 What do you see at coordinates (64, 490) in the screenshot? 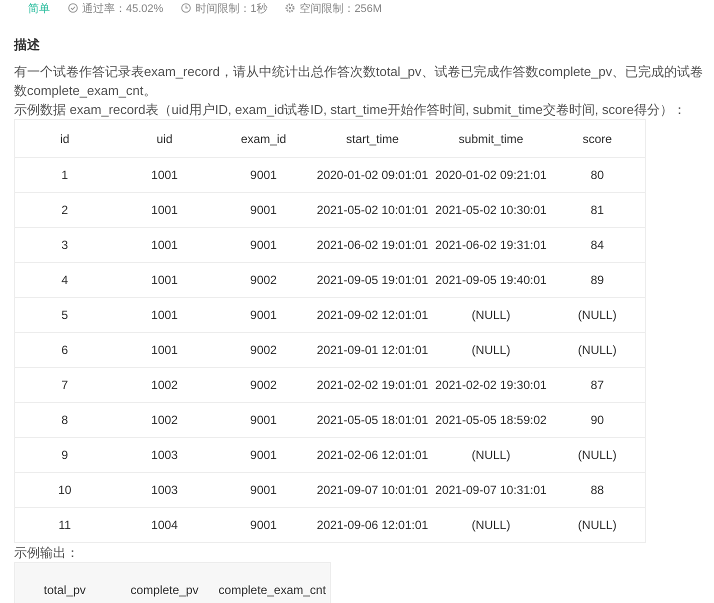
I see `table-cell: 10` at bounding box center [64, 490].